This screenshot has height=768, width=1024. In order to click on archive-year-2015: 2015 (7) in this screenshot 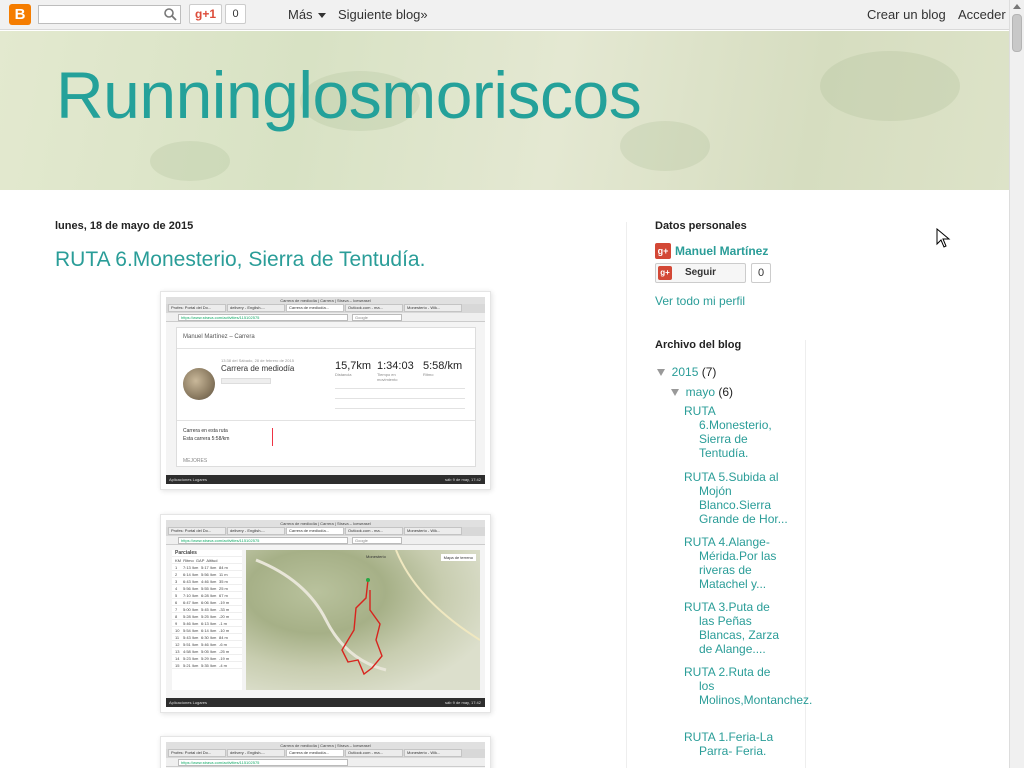, I will do `click(686, 372)`.